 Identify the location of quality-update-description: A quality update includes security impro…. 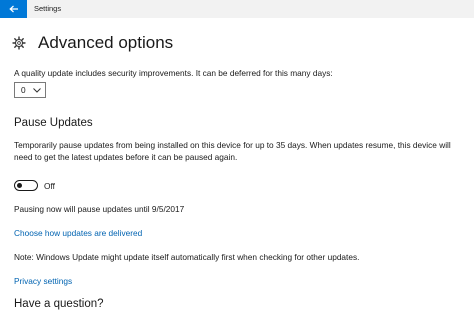
(173, 73).